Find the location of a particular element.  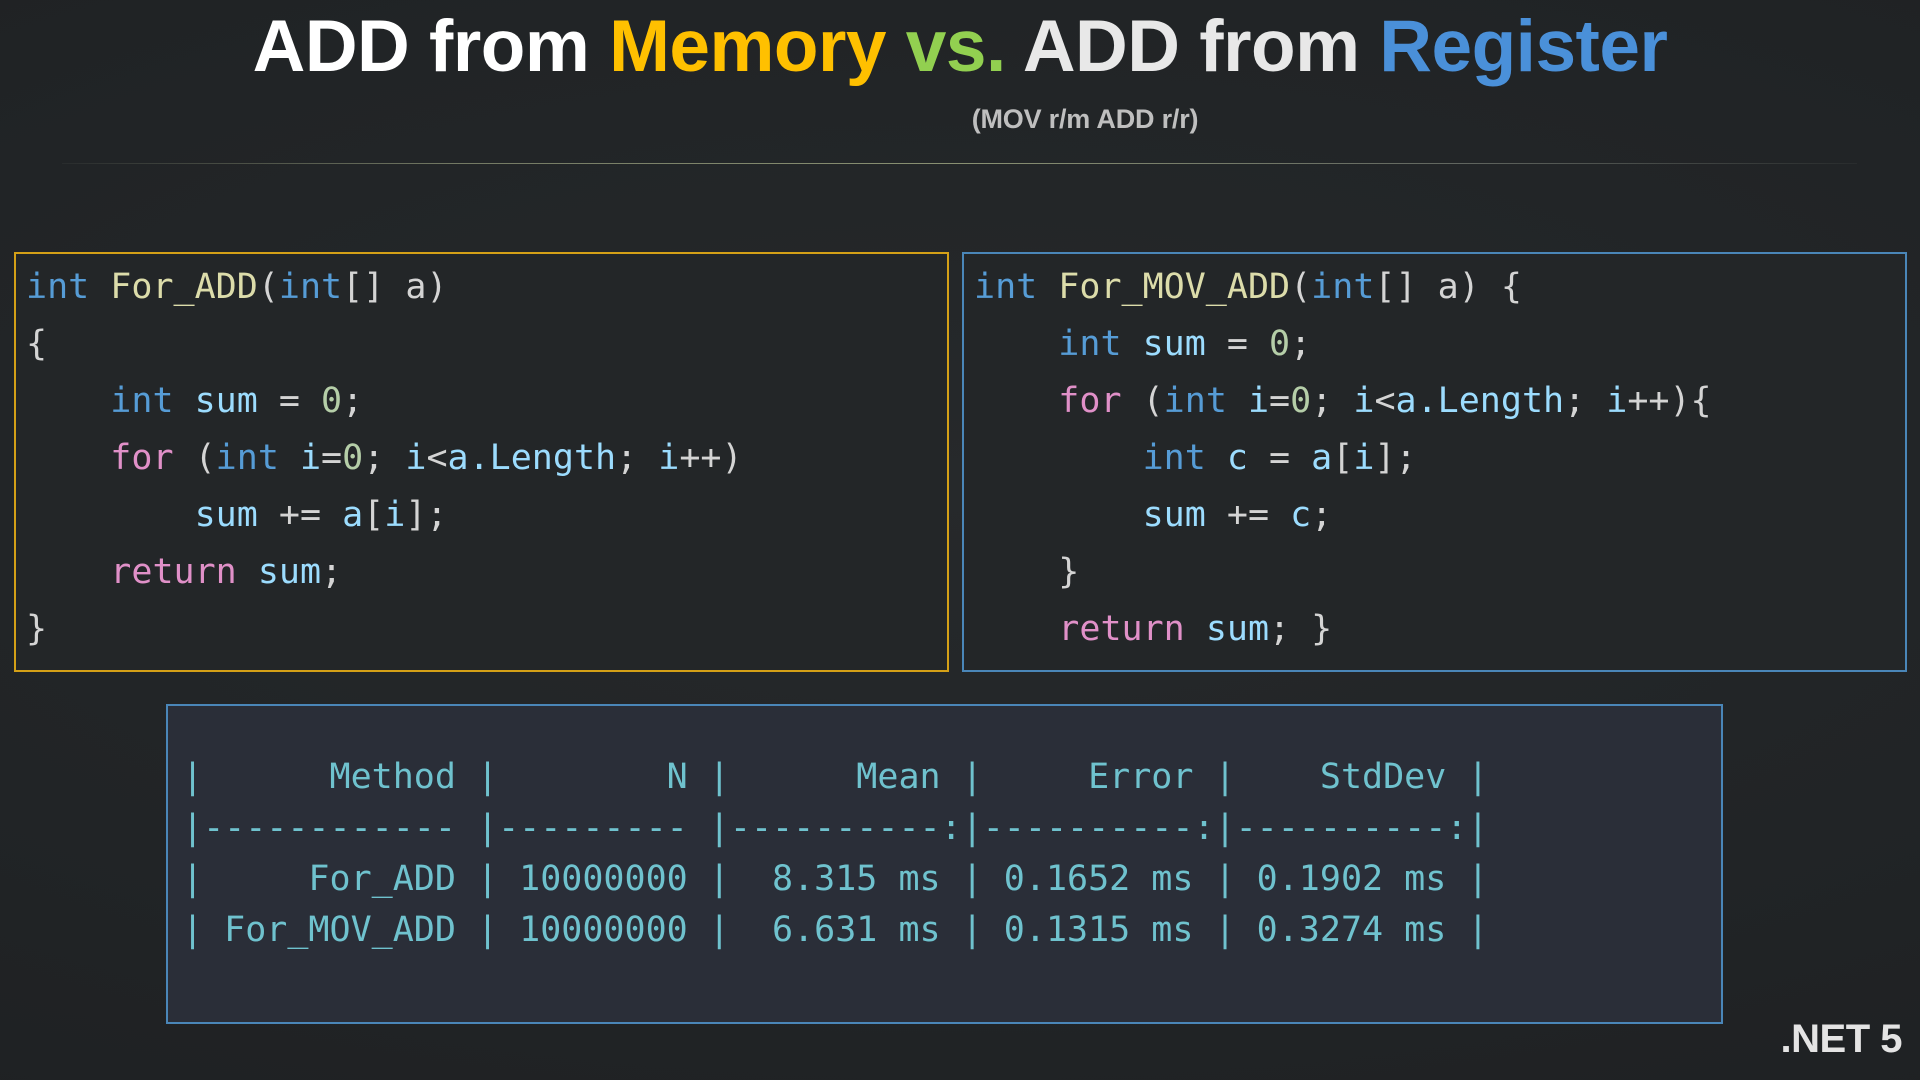

code-token: For_ADD is located at coordinates (184, 287).